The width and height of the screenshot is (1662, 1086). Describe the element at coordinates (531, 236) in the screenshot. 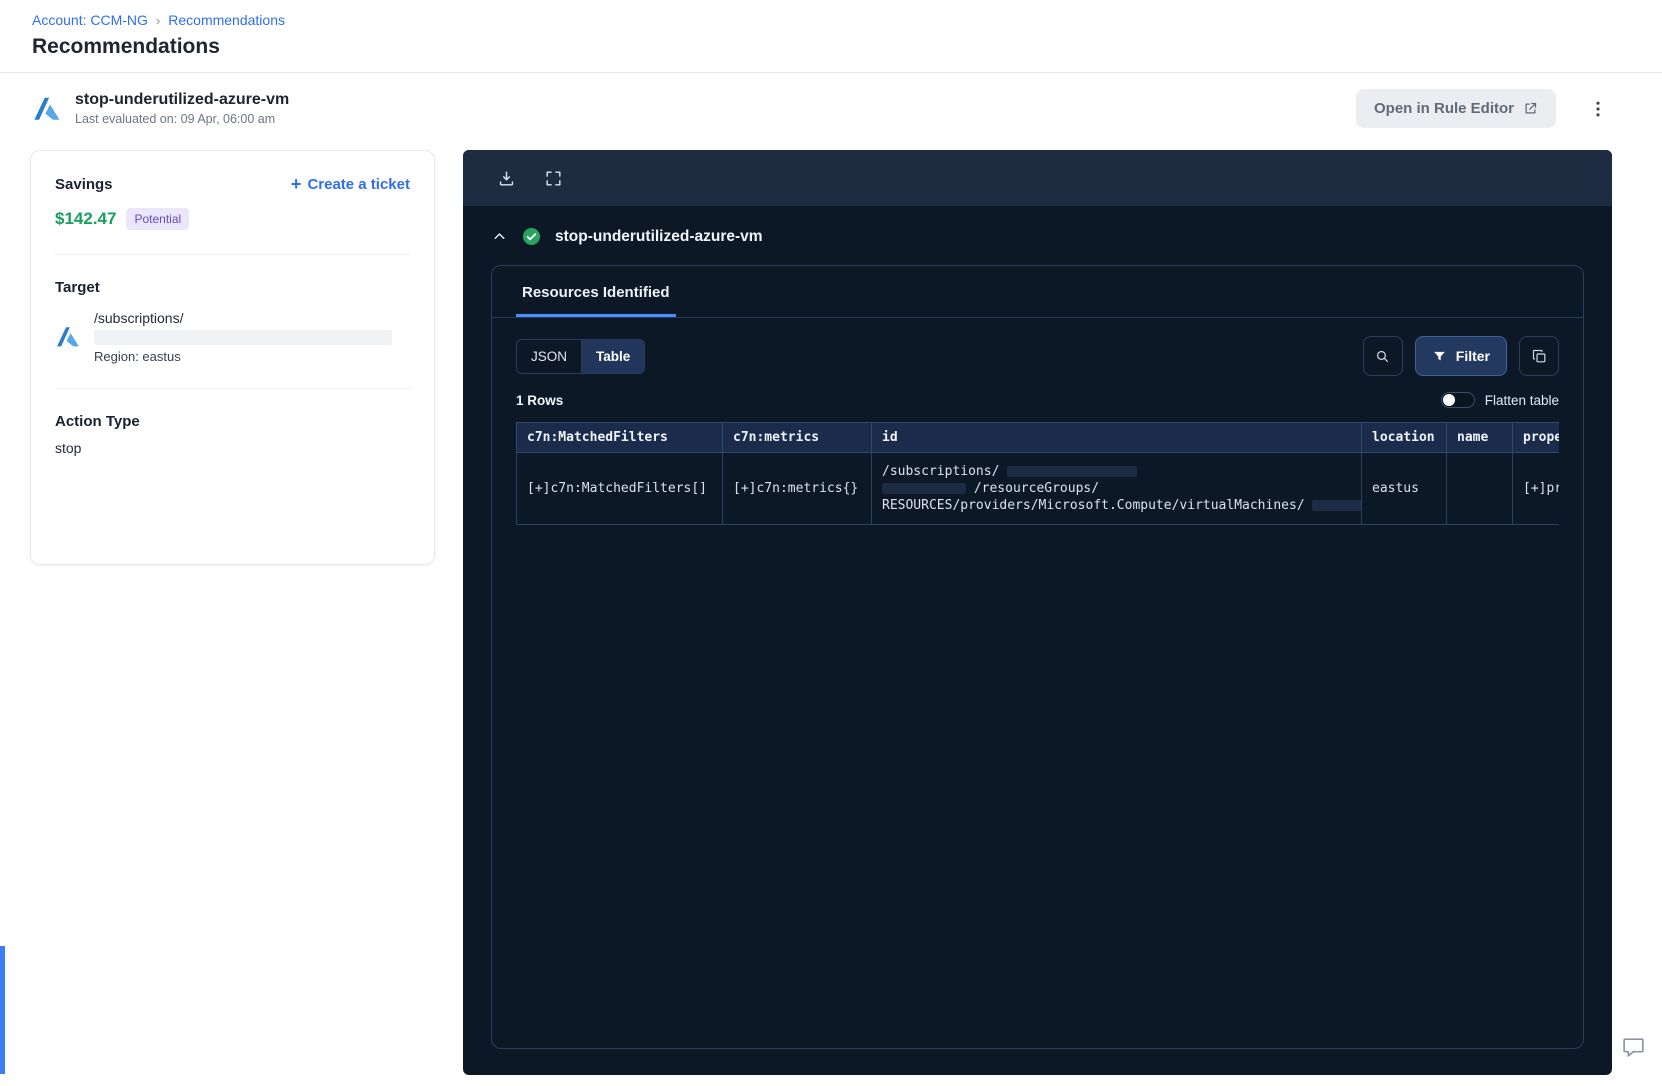

I see `success-check-icon` at that location.